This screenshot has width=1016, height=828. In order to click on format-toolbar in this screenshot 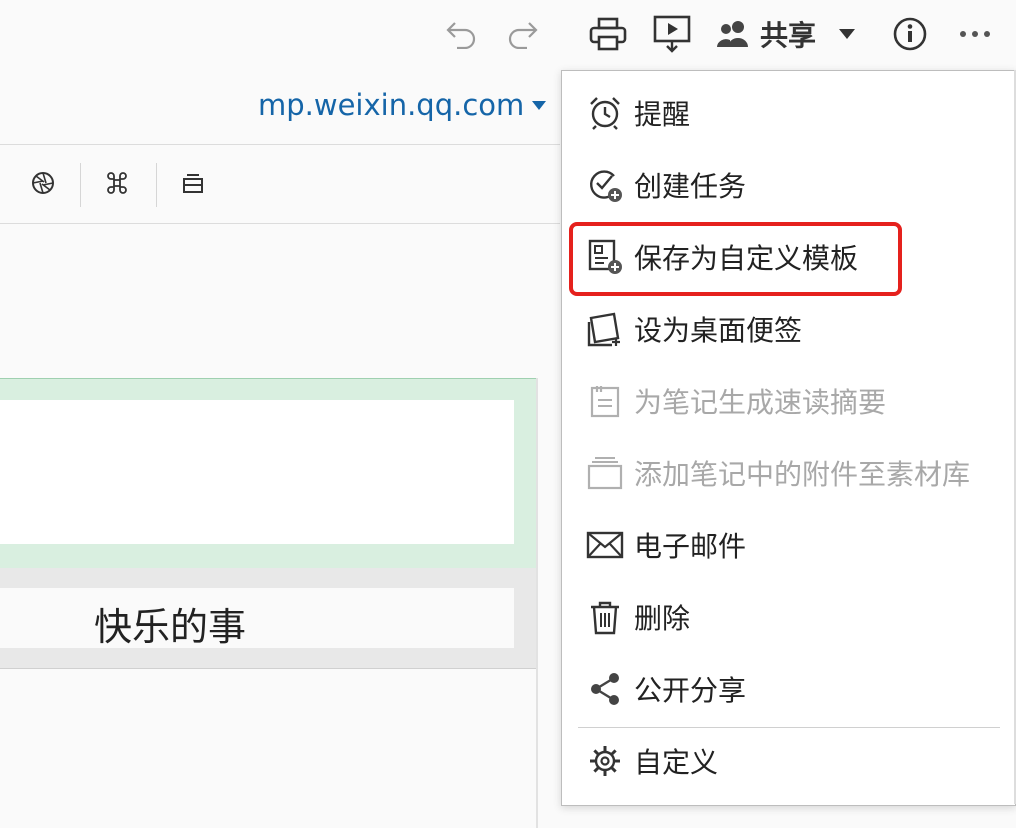, I will do `click(280, 184)`.